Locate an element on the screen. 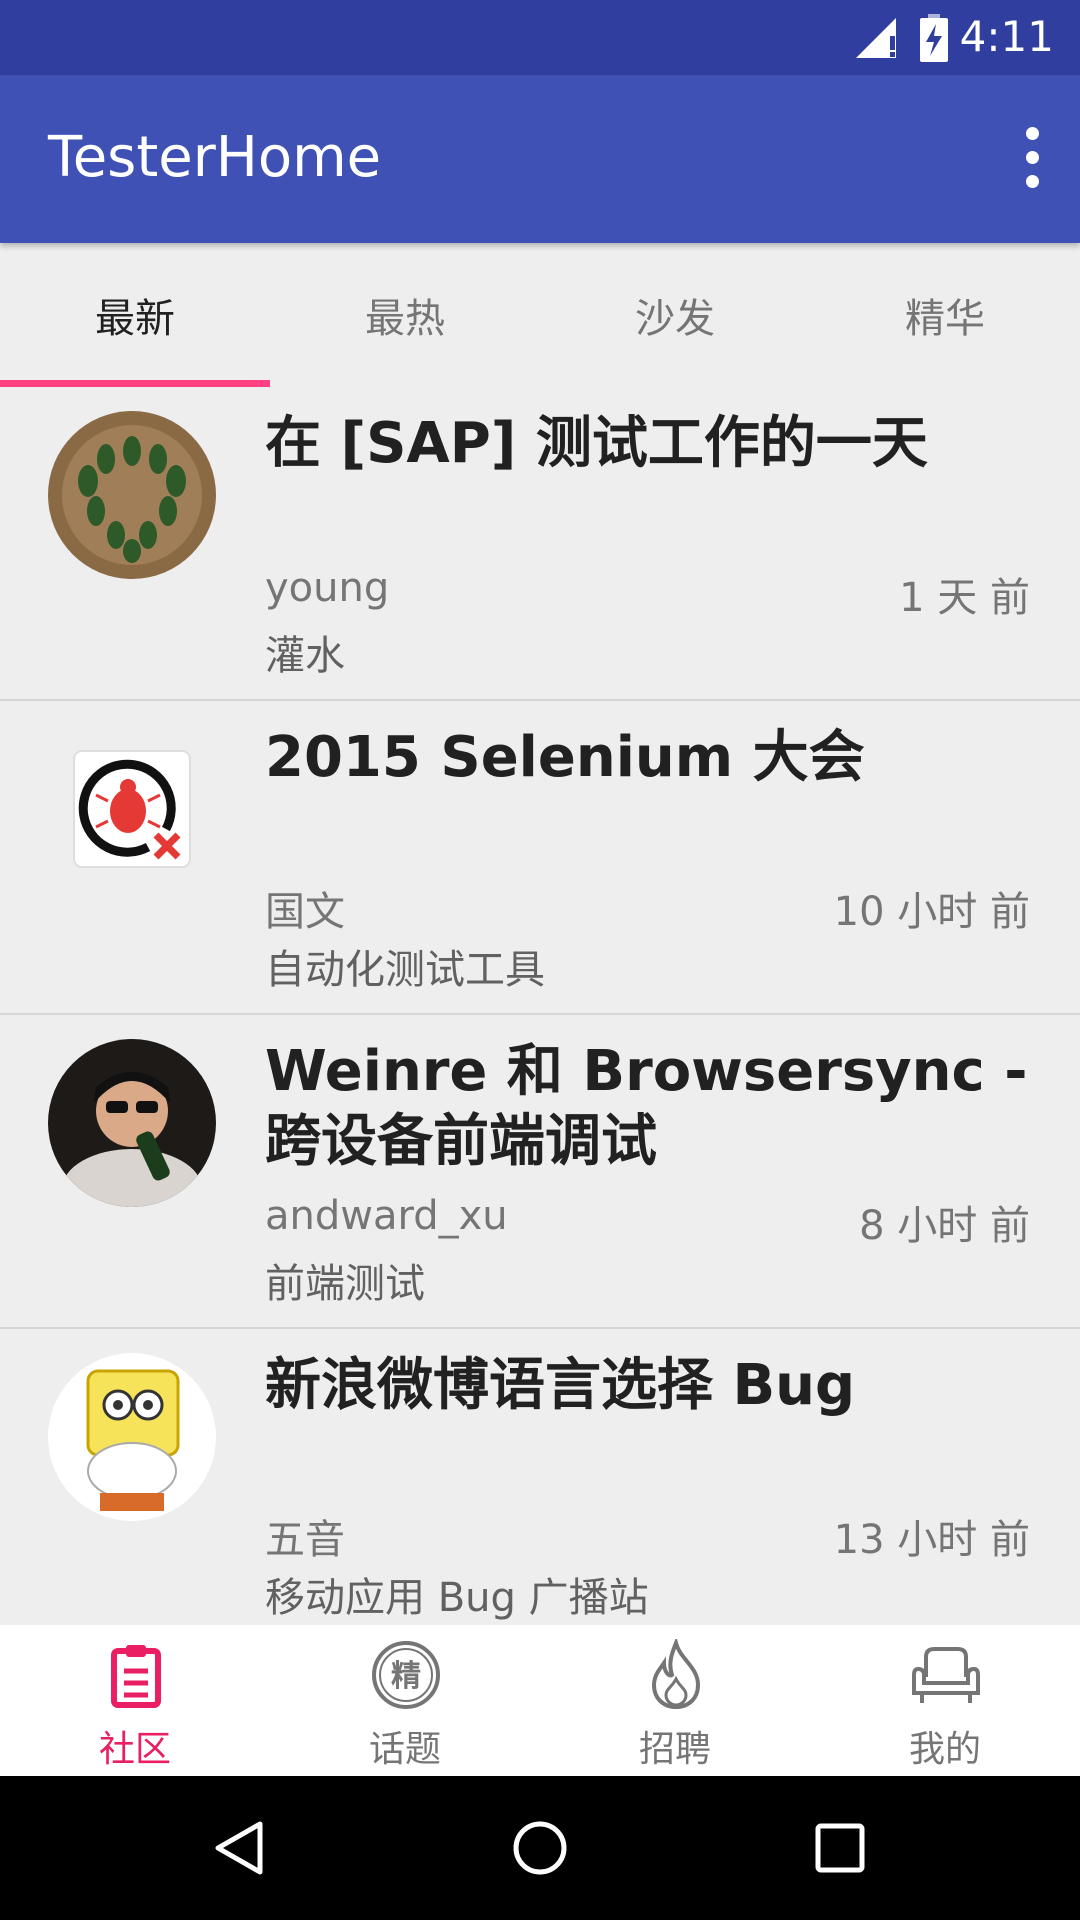 The image size is (1080, 1920). nav-label: 招聘 is located at coordinates (674, 1749).